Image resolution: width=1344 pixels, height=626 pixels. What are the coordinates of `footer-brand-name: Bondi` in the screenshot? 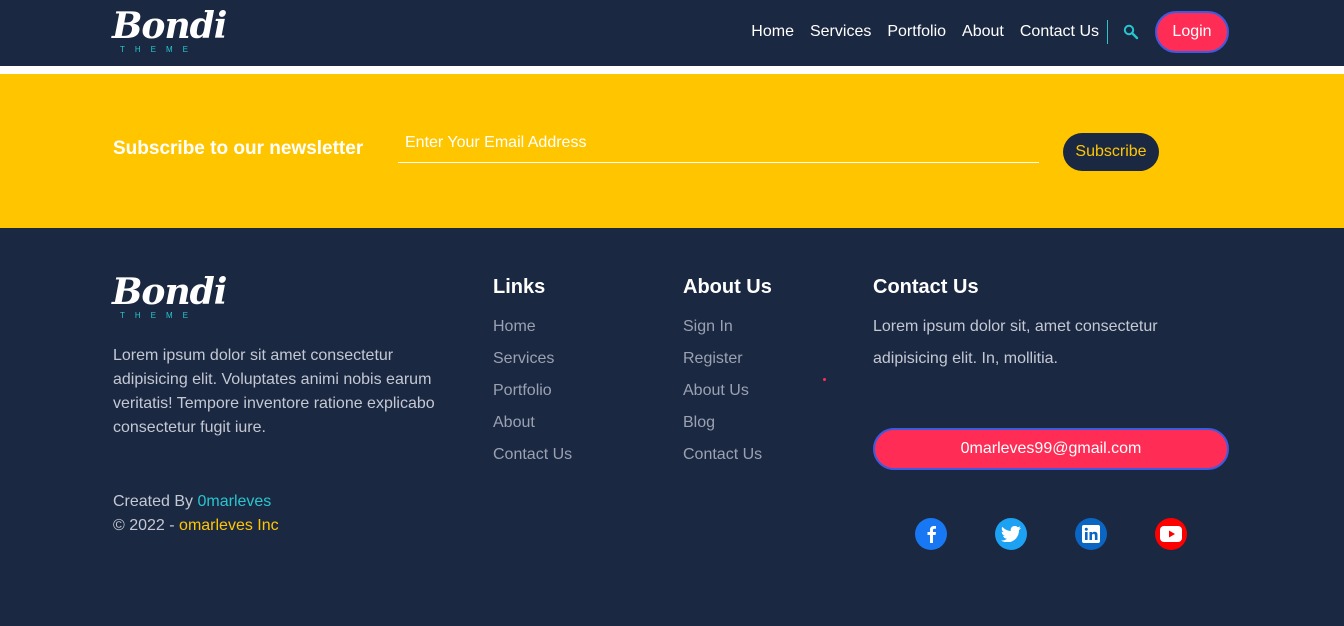 It's located at (169, 292).